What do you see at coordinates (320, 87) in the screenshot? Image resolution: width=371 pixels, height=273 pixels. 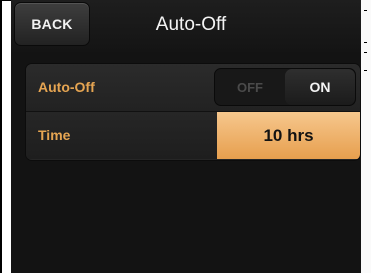 I see `toggle-on-option: ON` at bounding box center [320, 87].